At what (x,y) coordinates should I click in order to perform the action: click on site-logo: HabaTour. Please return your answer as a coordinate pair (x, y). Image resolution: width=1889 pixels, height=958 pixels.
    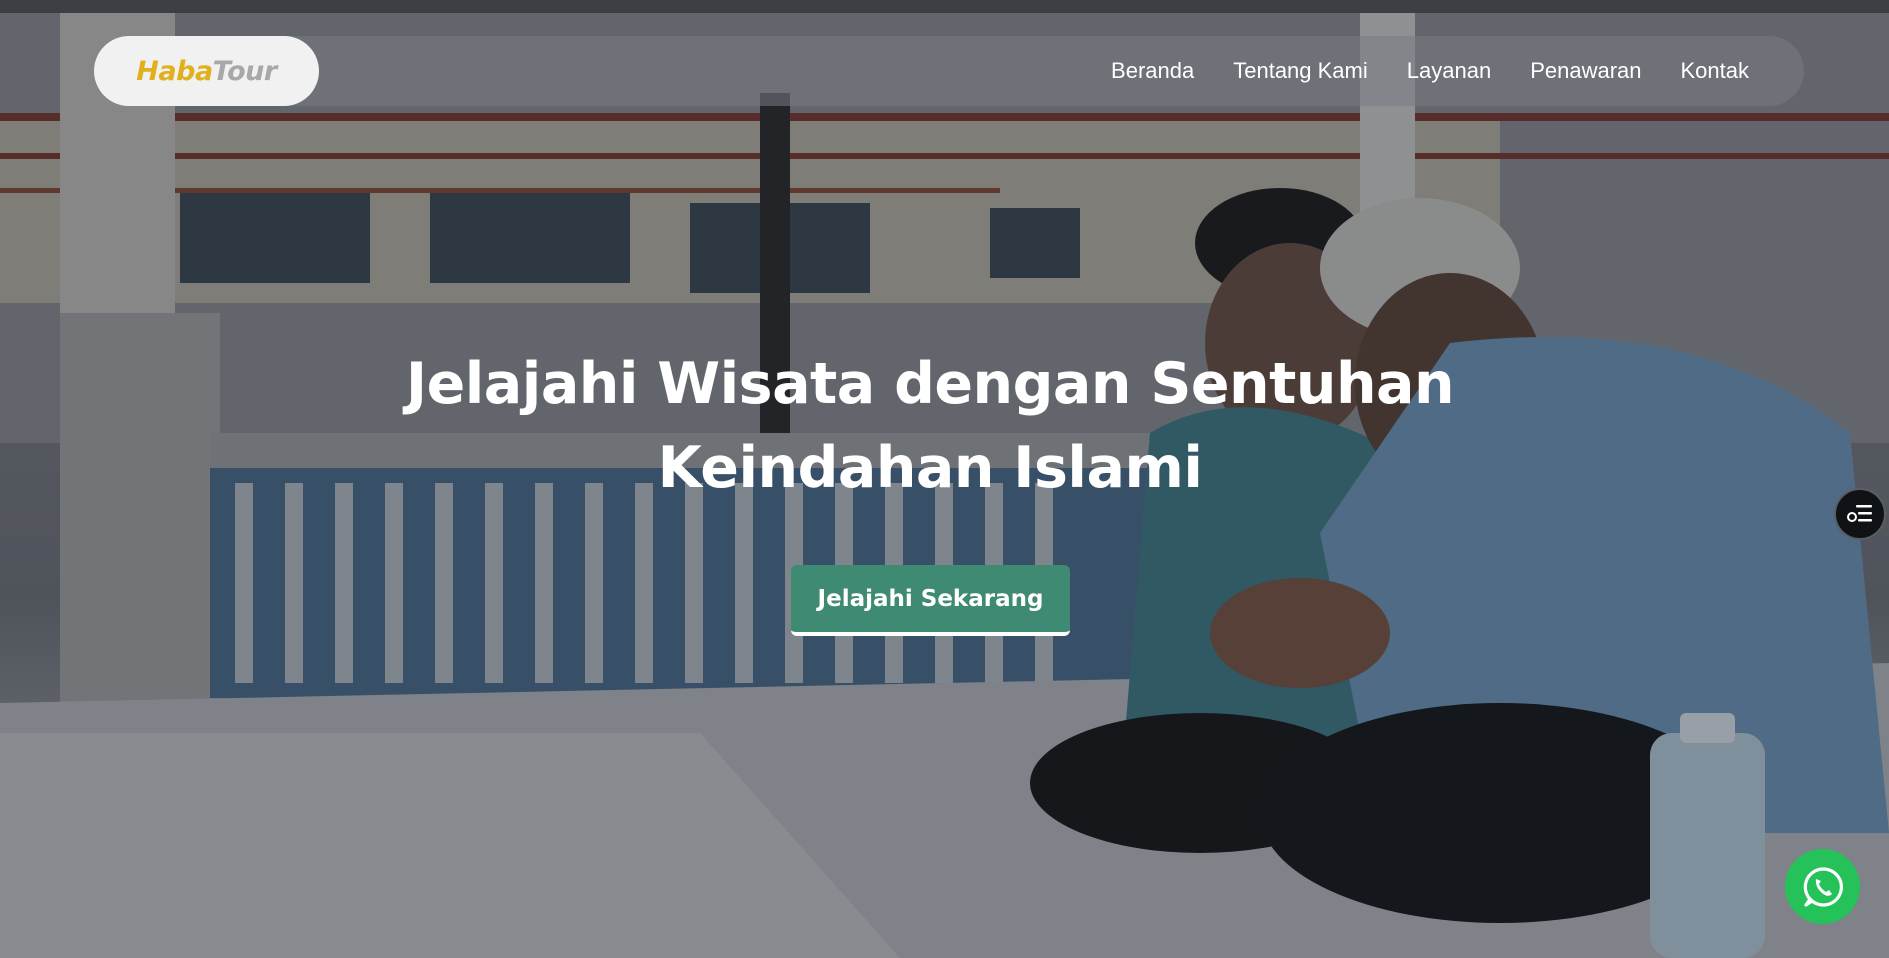
    Looking at the image, I should click on (207, 71).